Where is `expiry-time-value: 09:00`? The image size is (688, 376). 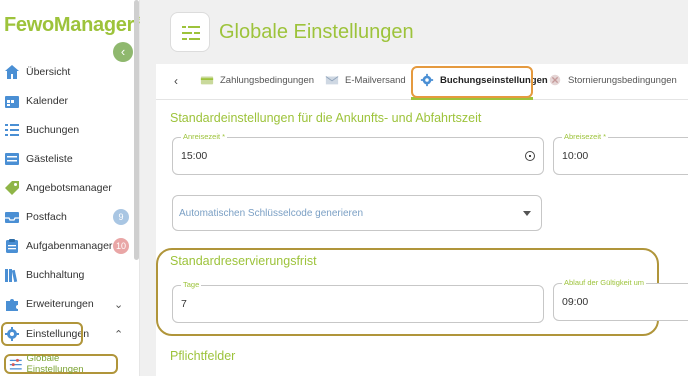 expiry-time-value: 09:00 is located at coordinates (575, 302).